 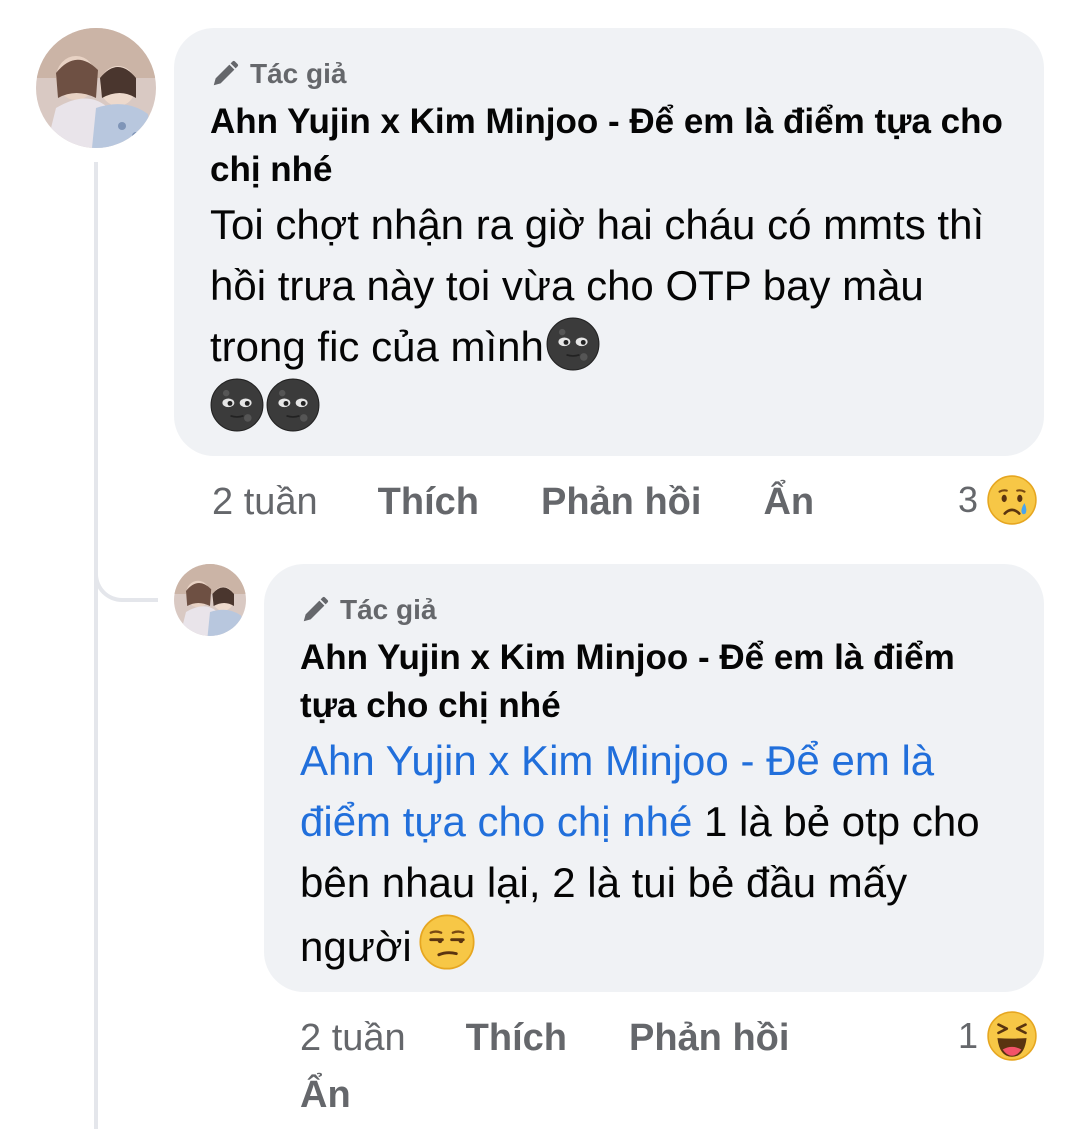 I want to click on comment-actions: 2 tuần Thích Phản hồi, so click(x=575, y=1038).